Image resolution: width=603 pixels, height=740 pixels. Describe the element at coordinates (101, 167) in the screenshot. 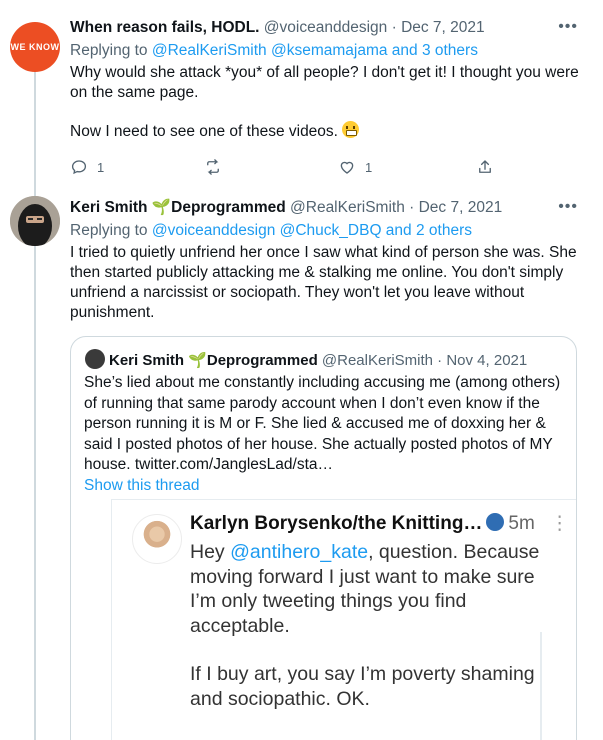

I see `reply-count: 1` at that location.